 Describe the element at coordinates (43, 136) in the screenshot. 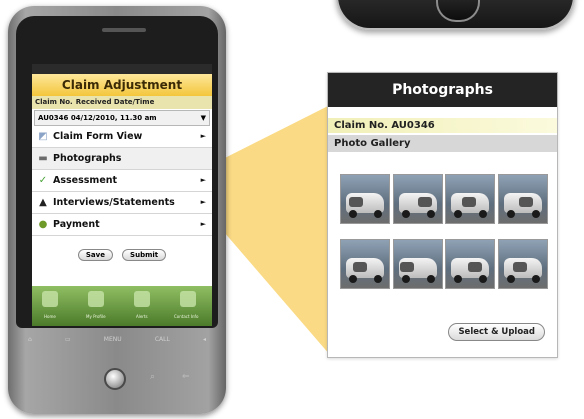

I see `form-icon: ◩` at that location.